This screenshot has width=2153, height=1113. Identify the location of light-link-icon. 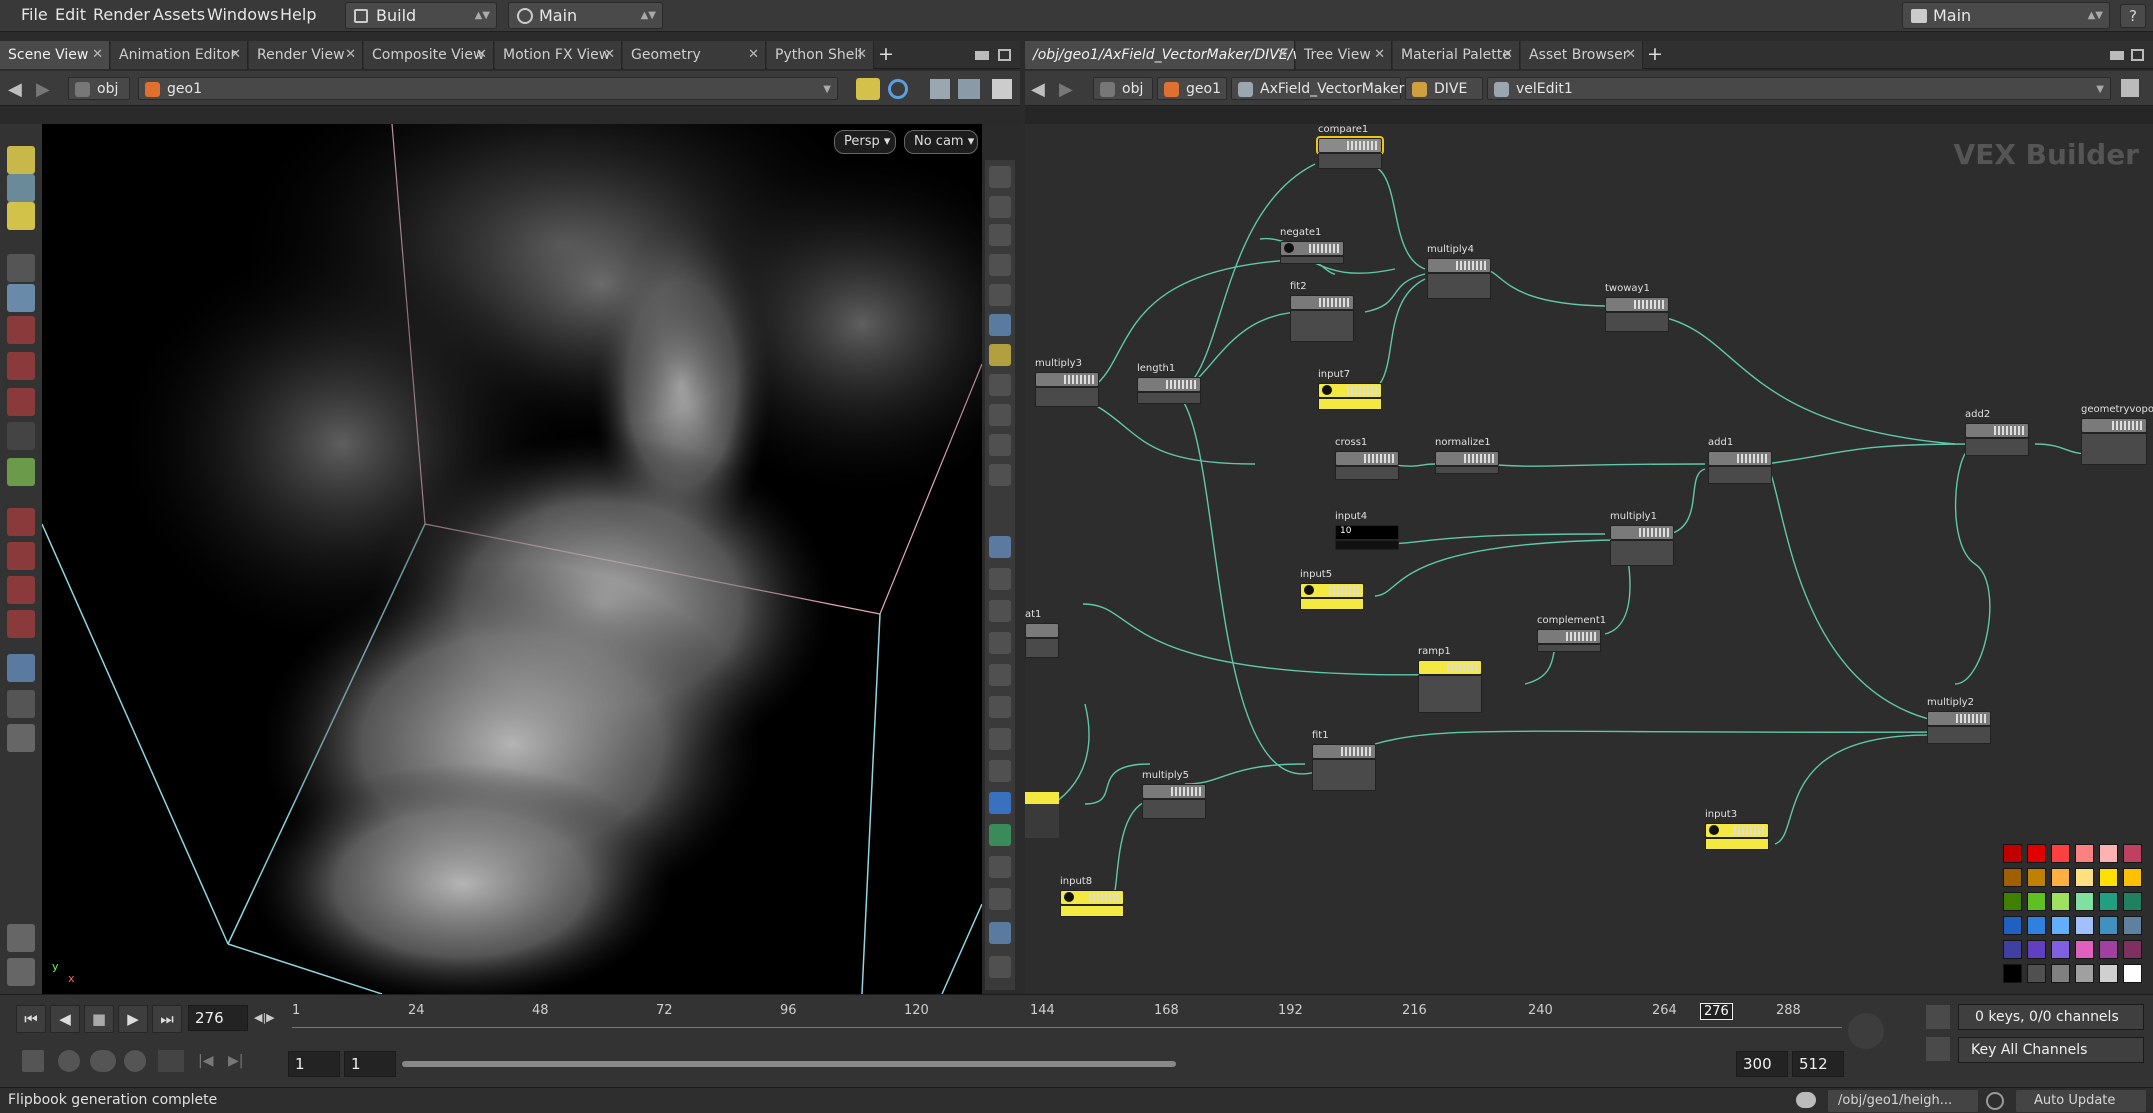
(1000, 385).